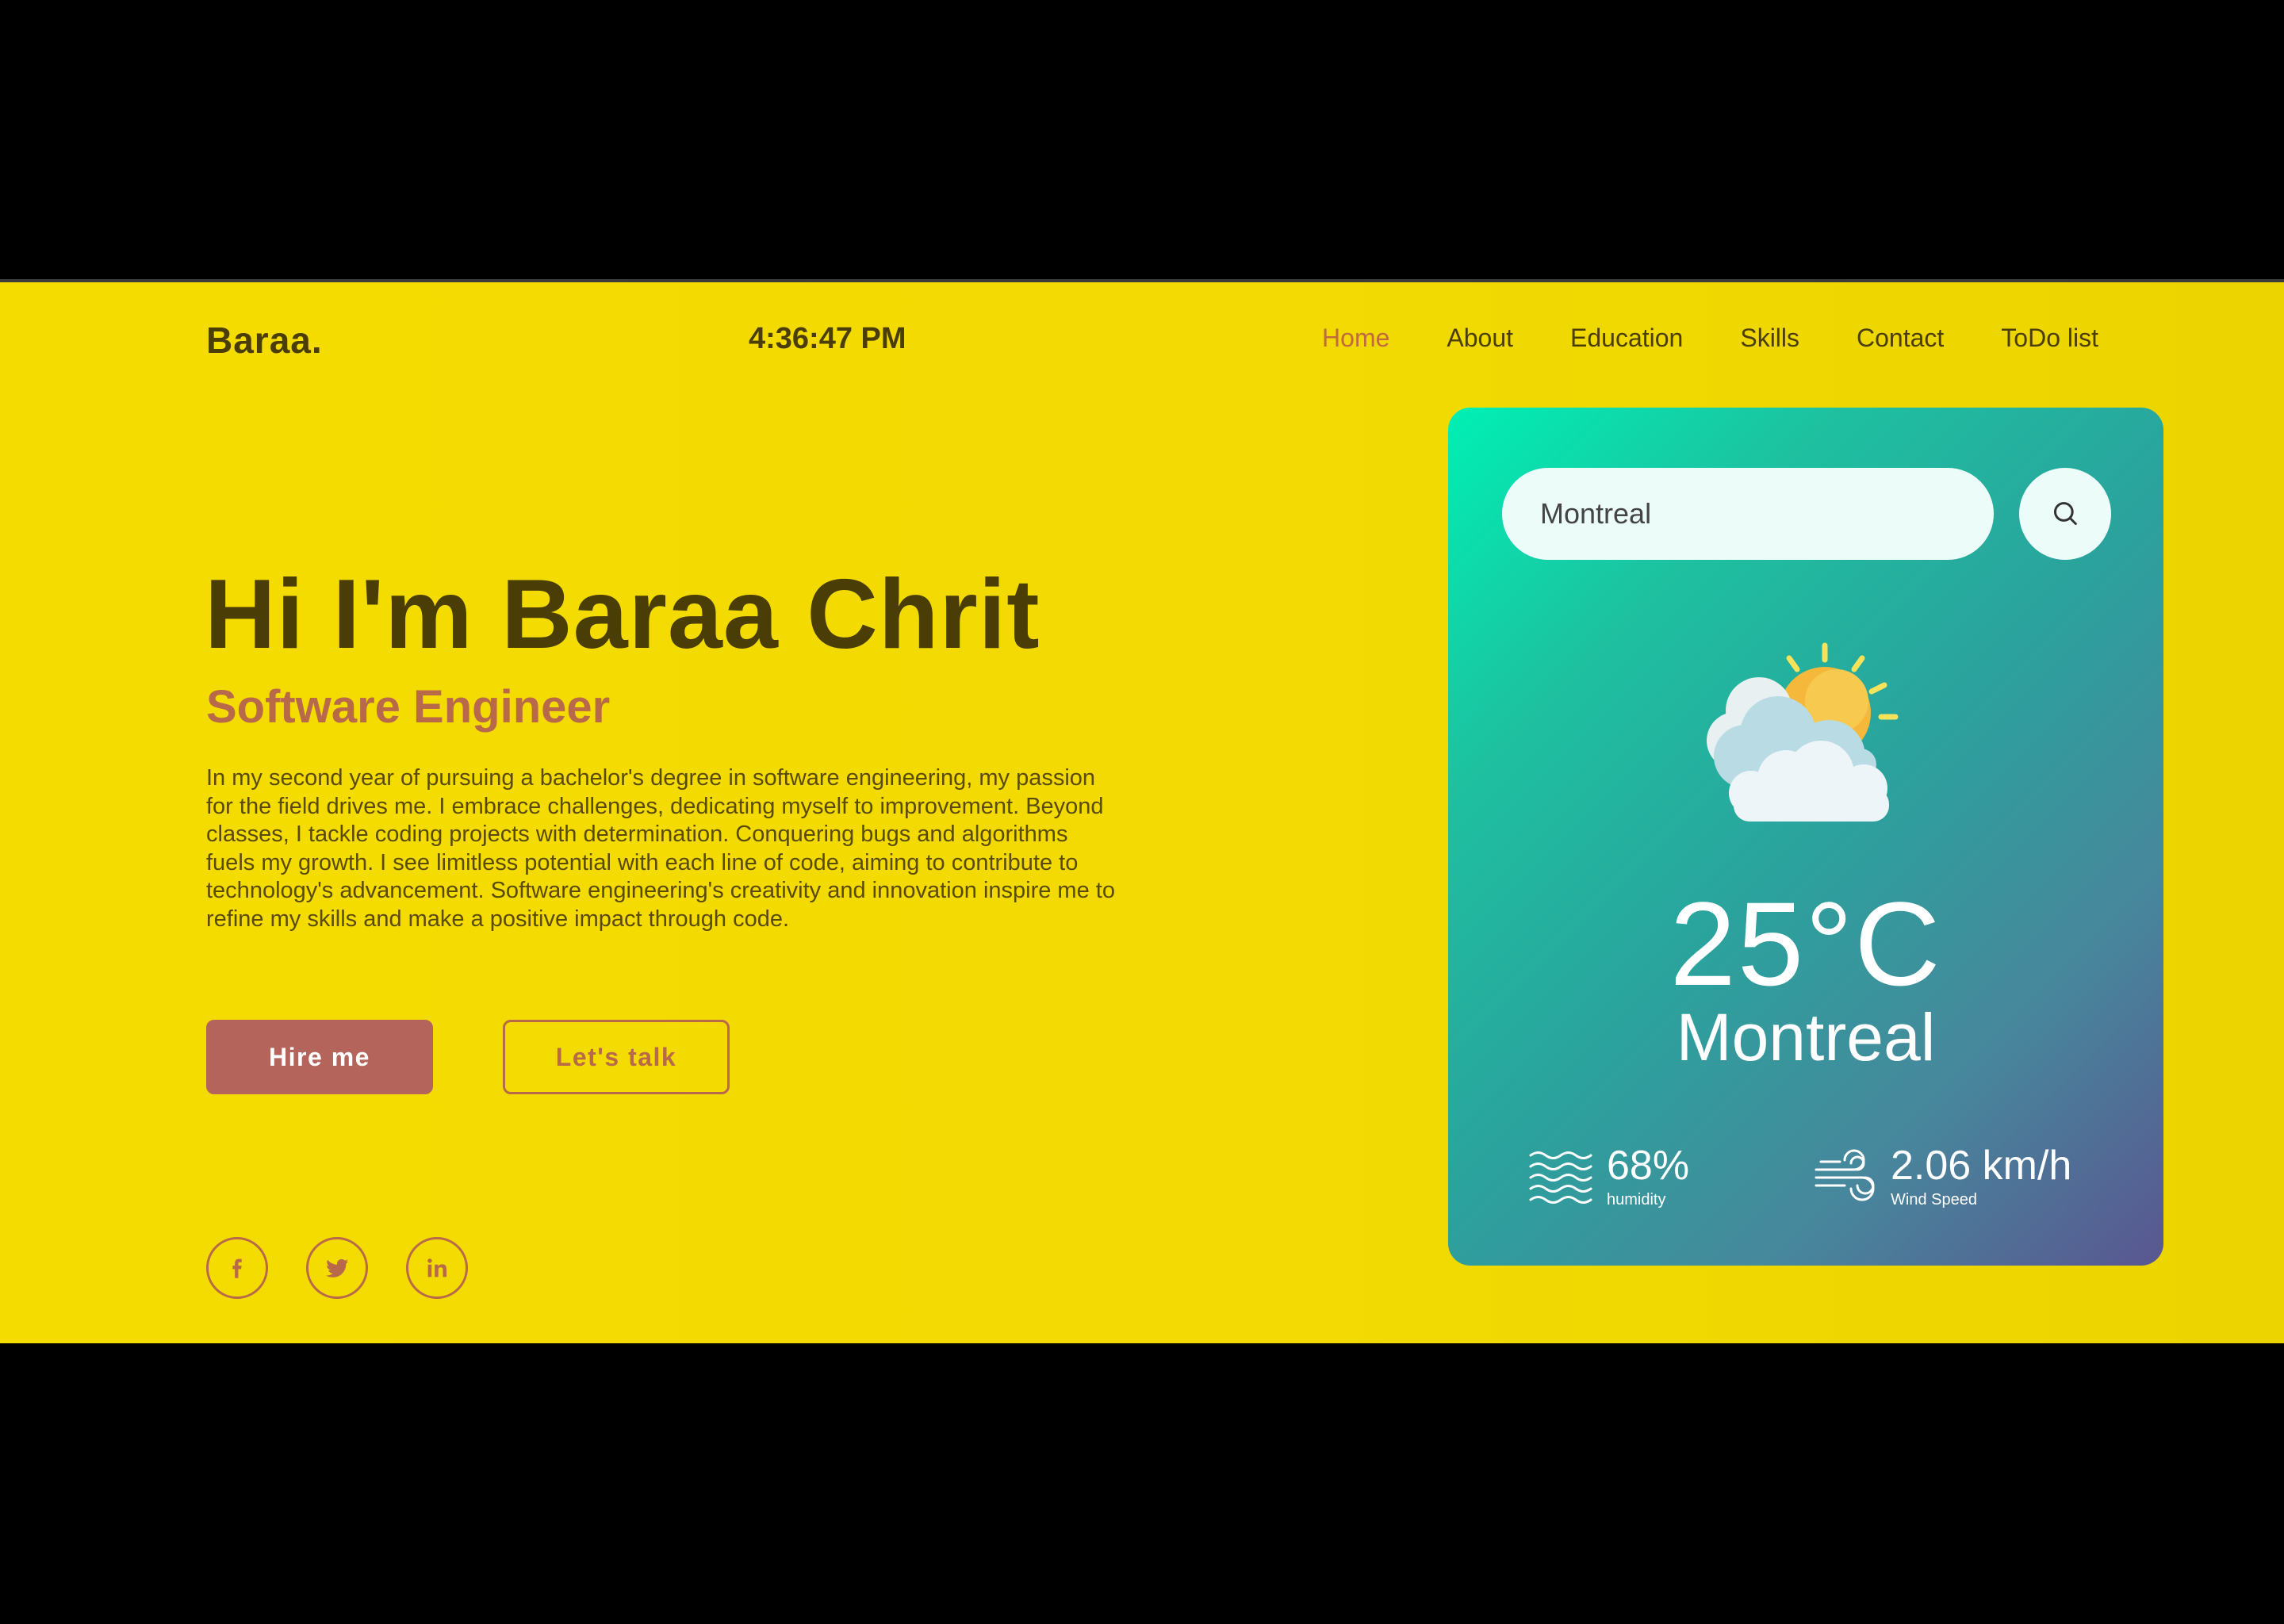  I want to click on hero-title: Hi I'm Baraa Chrit, so click(622, 614).